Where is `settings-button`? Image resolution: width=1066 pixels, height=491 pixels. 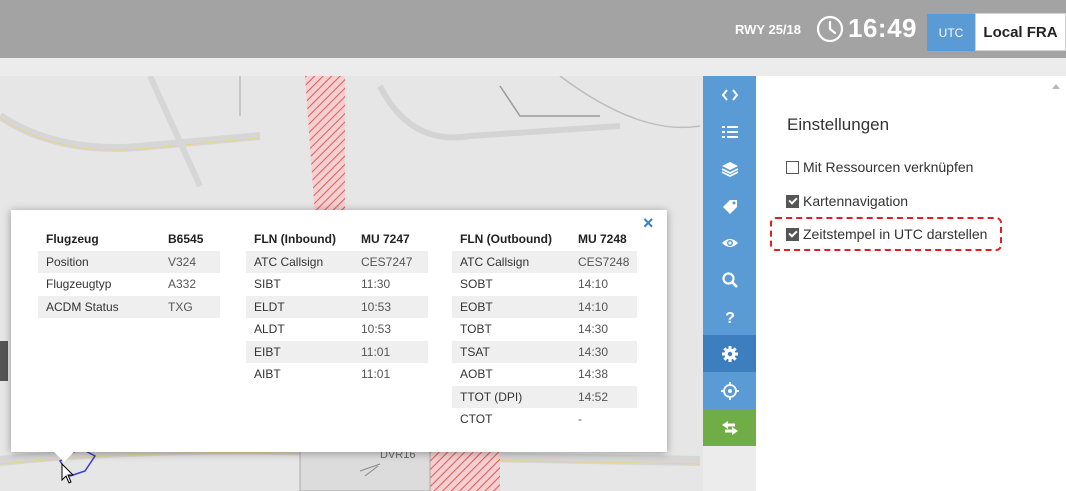
settings-button is located at coordinates (729, 353).